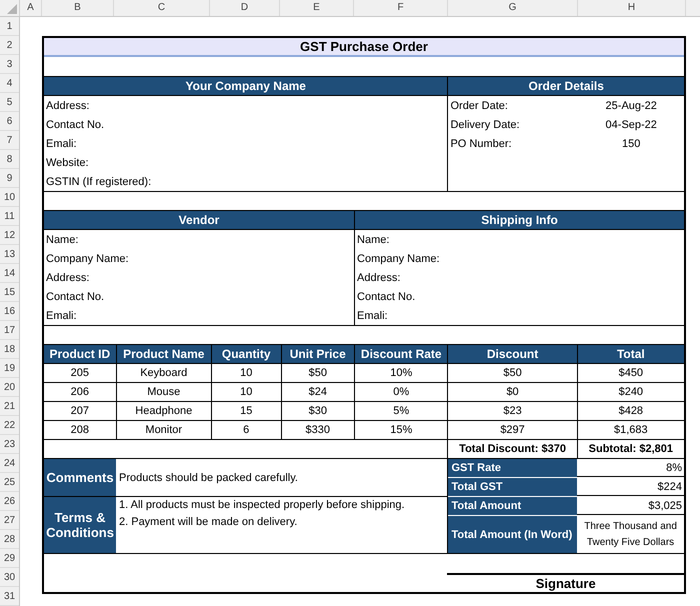  I want to click on table-cell: $428, so click(630, 411).